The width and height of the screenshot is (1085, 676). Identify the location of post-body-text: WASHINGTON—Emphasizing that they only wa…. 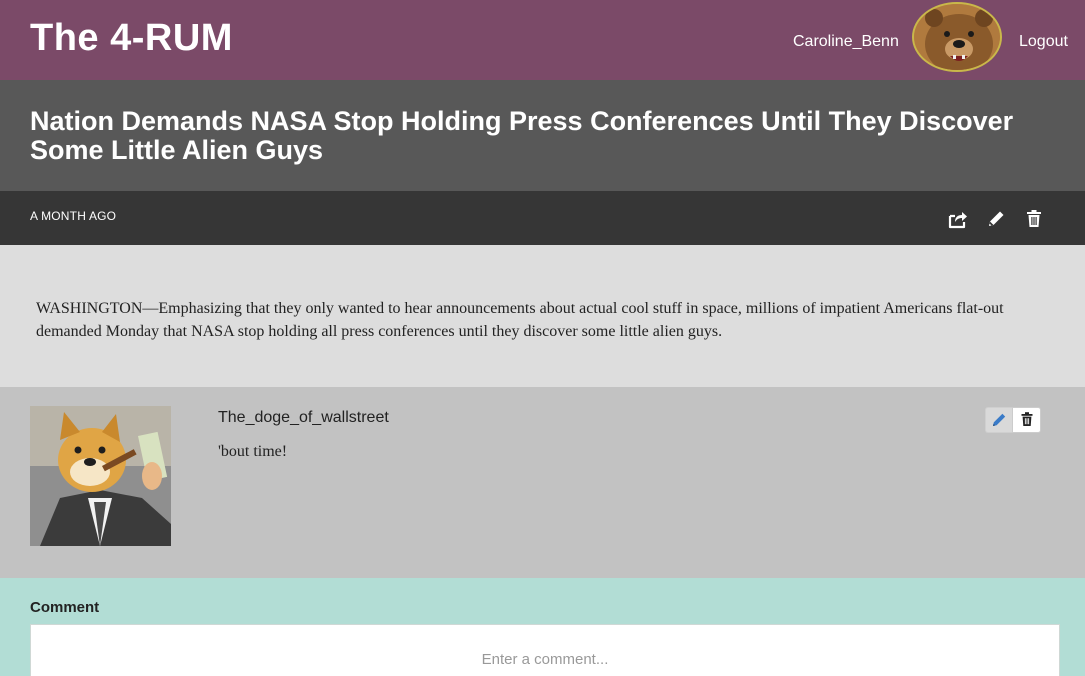
(520, 320).